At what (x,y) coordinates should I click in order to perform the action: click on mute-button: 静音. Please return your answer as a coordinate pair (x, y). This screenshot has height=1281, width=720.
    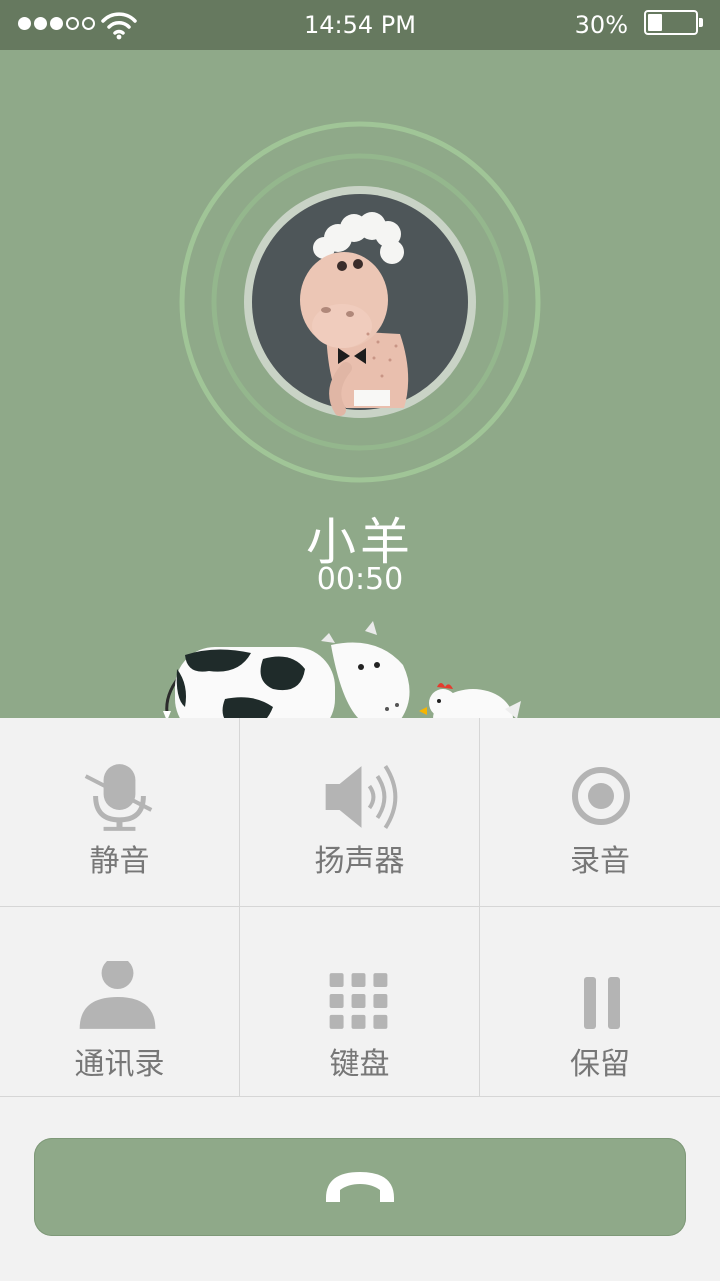
    Looking at the image, I should click on (120, 812).